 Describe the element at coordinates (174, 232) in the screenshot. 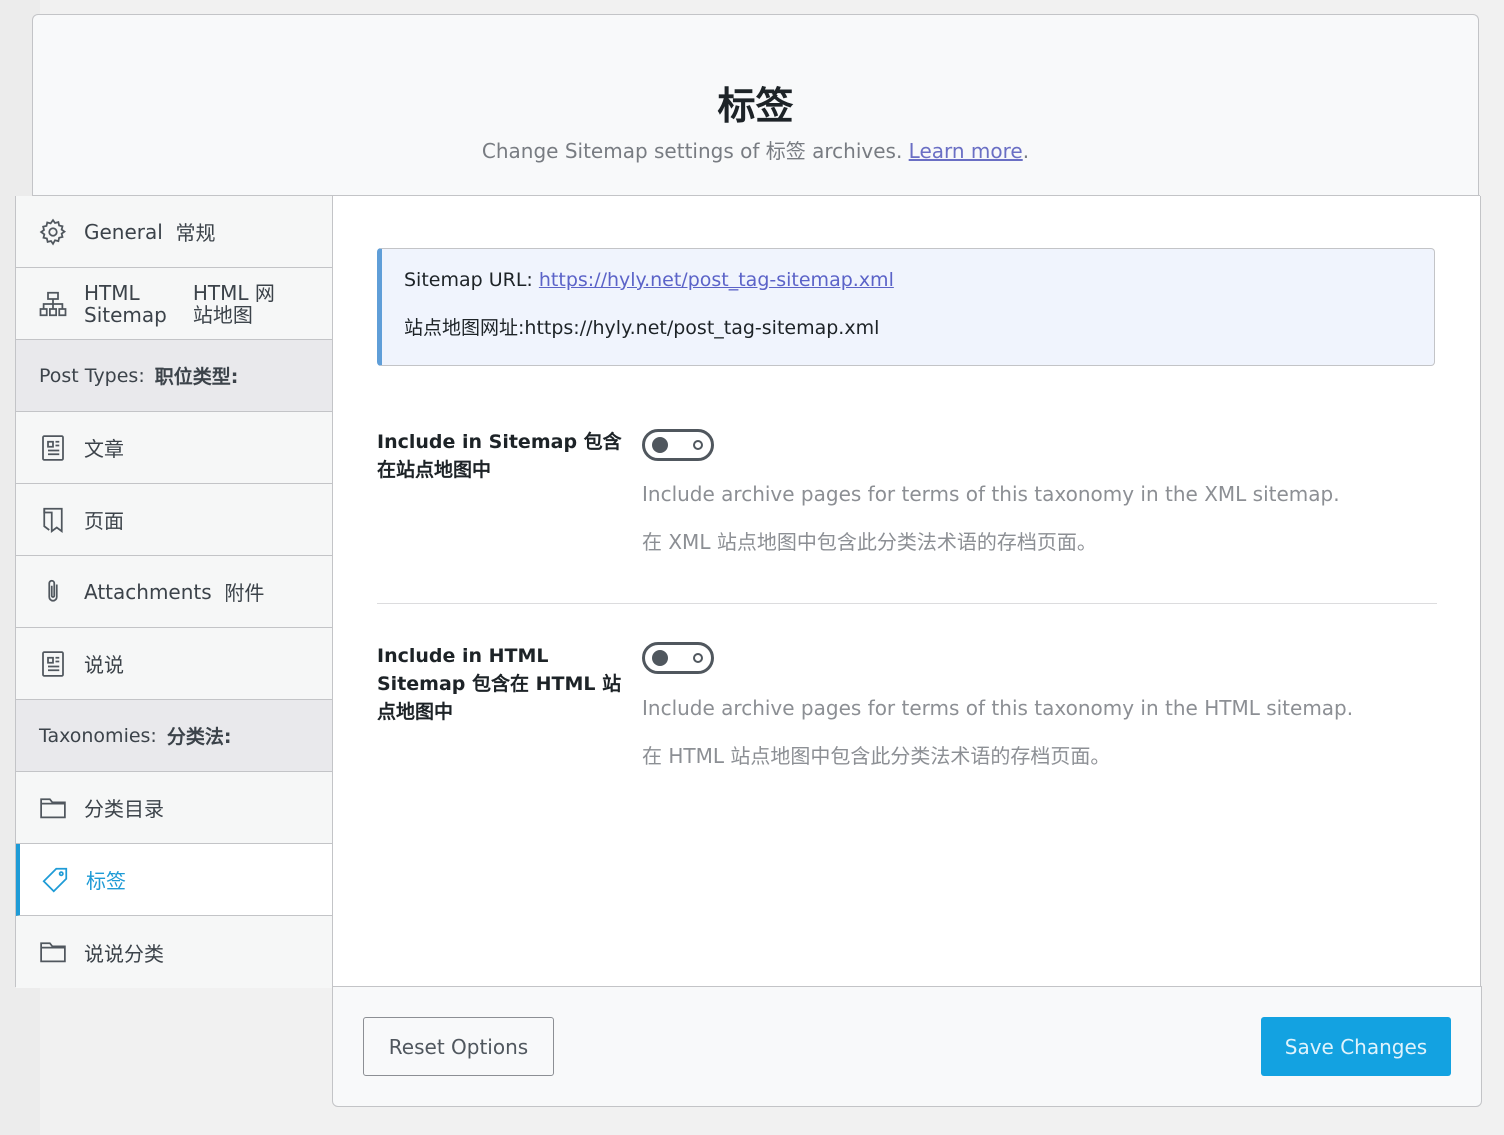

I see `sidebar-item-general: General 常规` at that location.